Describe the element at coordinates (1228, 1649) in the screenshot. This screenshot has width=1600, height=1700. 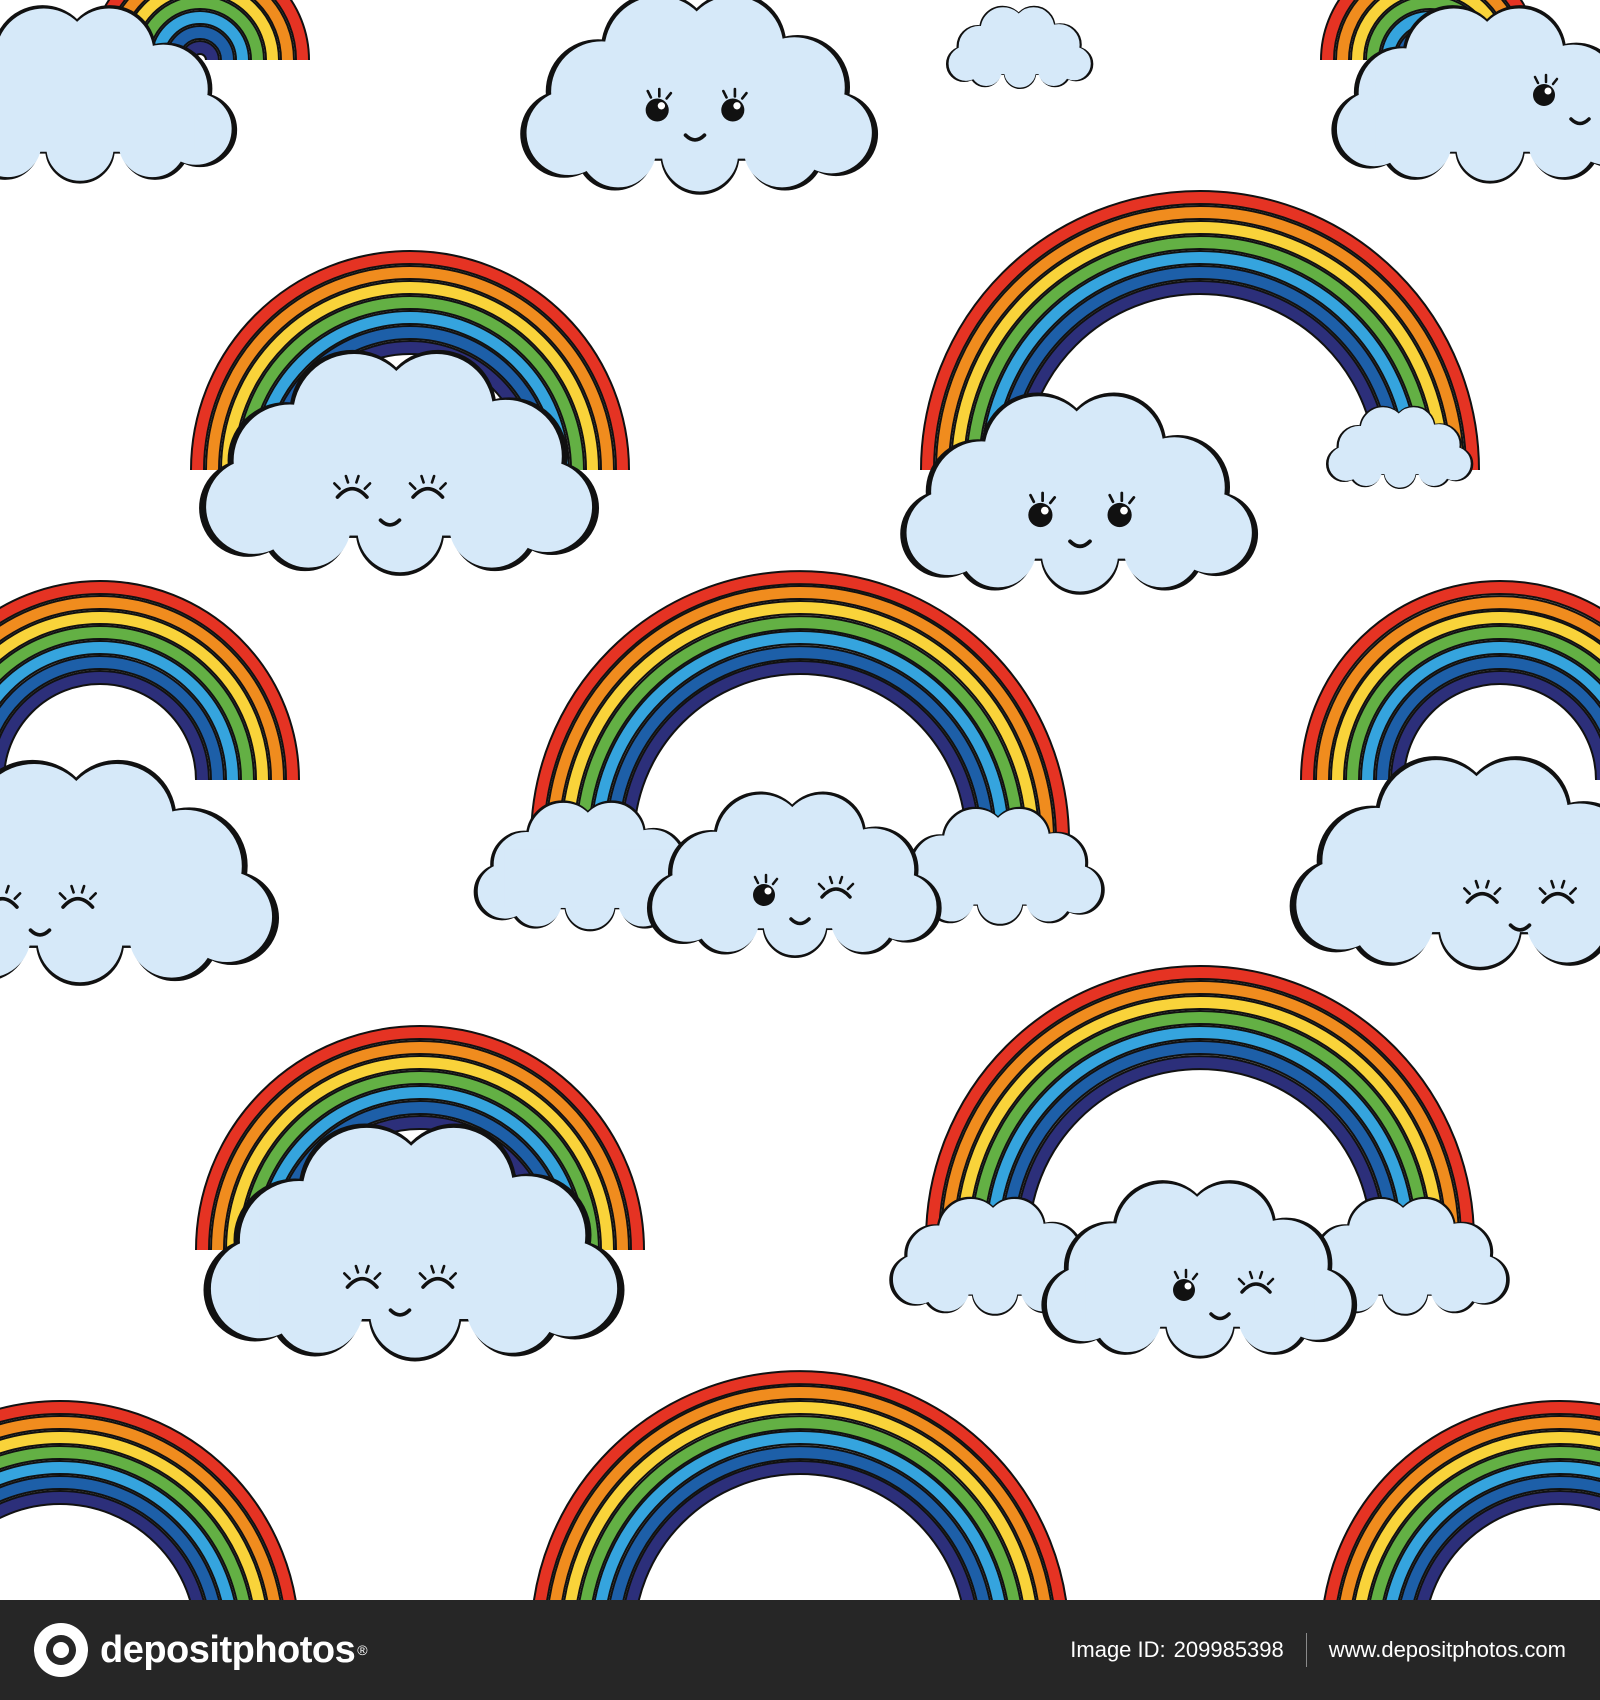
I see `image-id: 209985398` at that location.